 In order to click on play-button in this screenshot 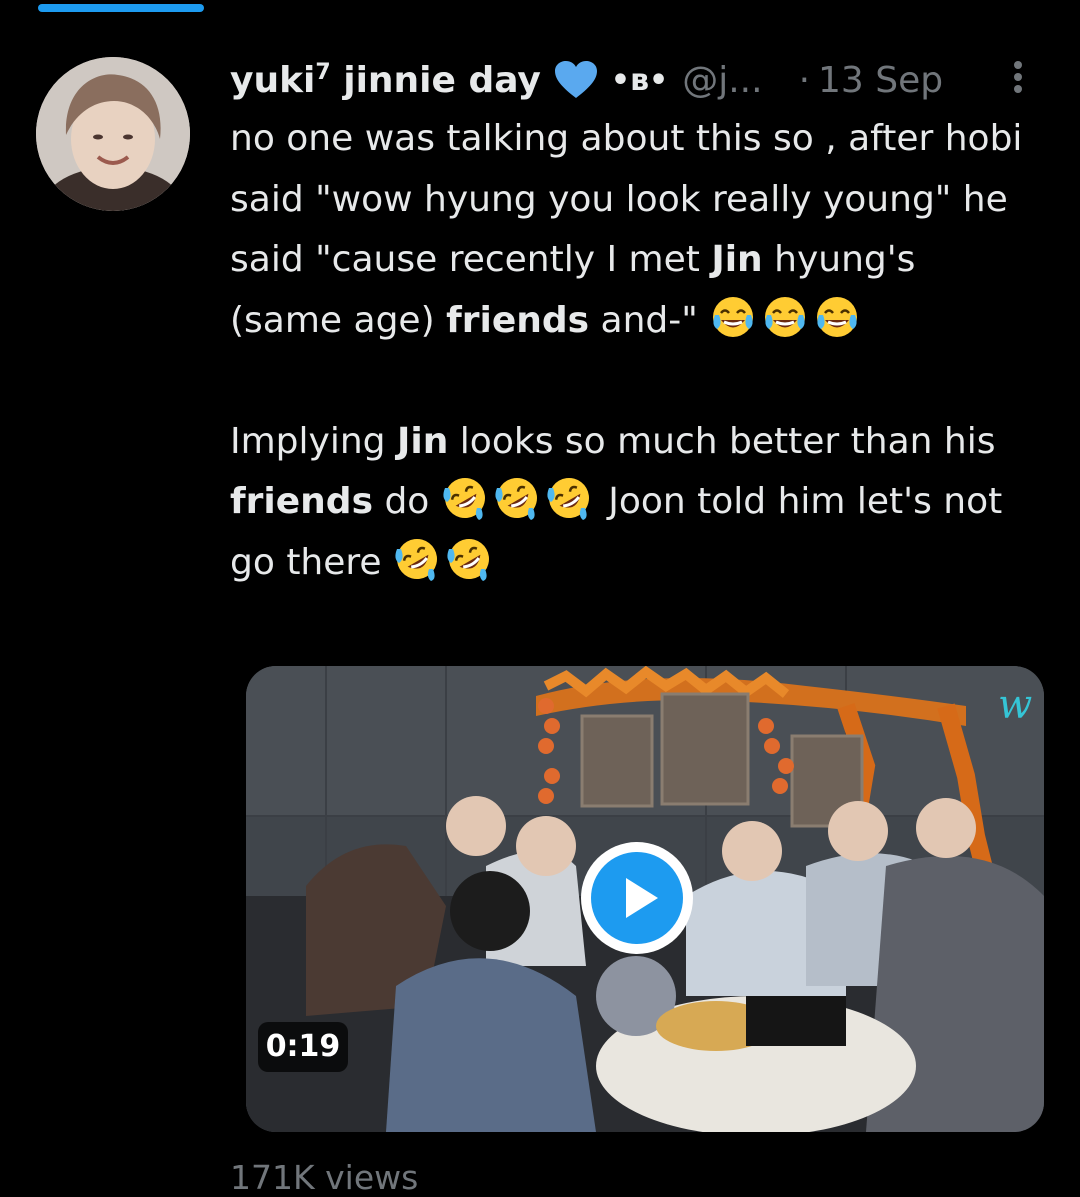, I will do `click(637, 898)`.